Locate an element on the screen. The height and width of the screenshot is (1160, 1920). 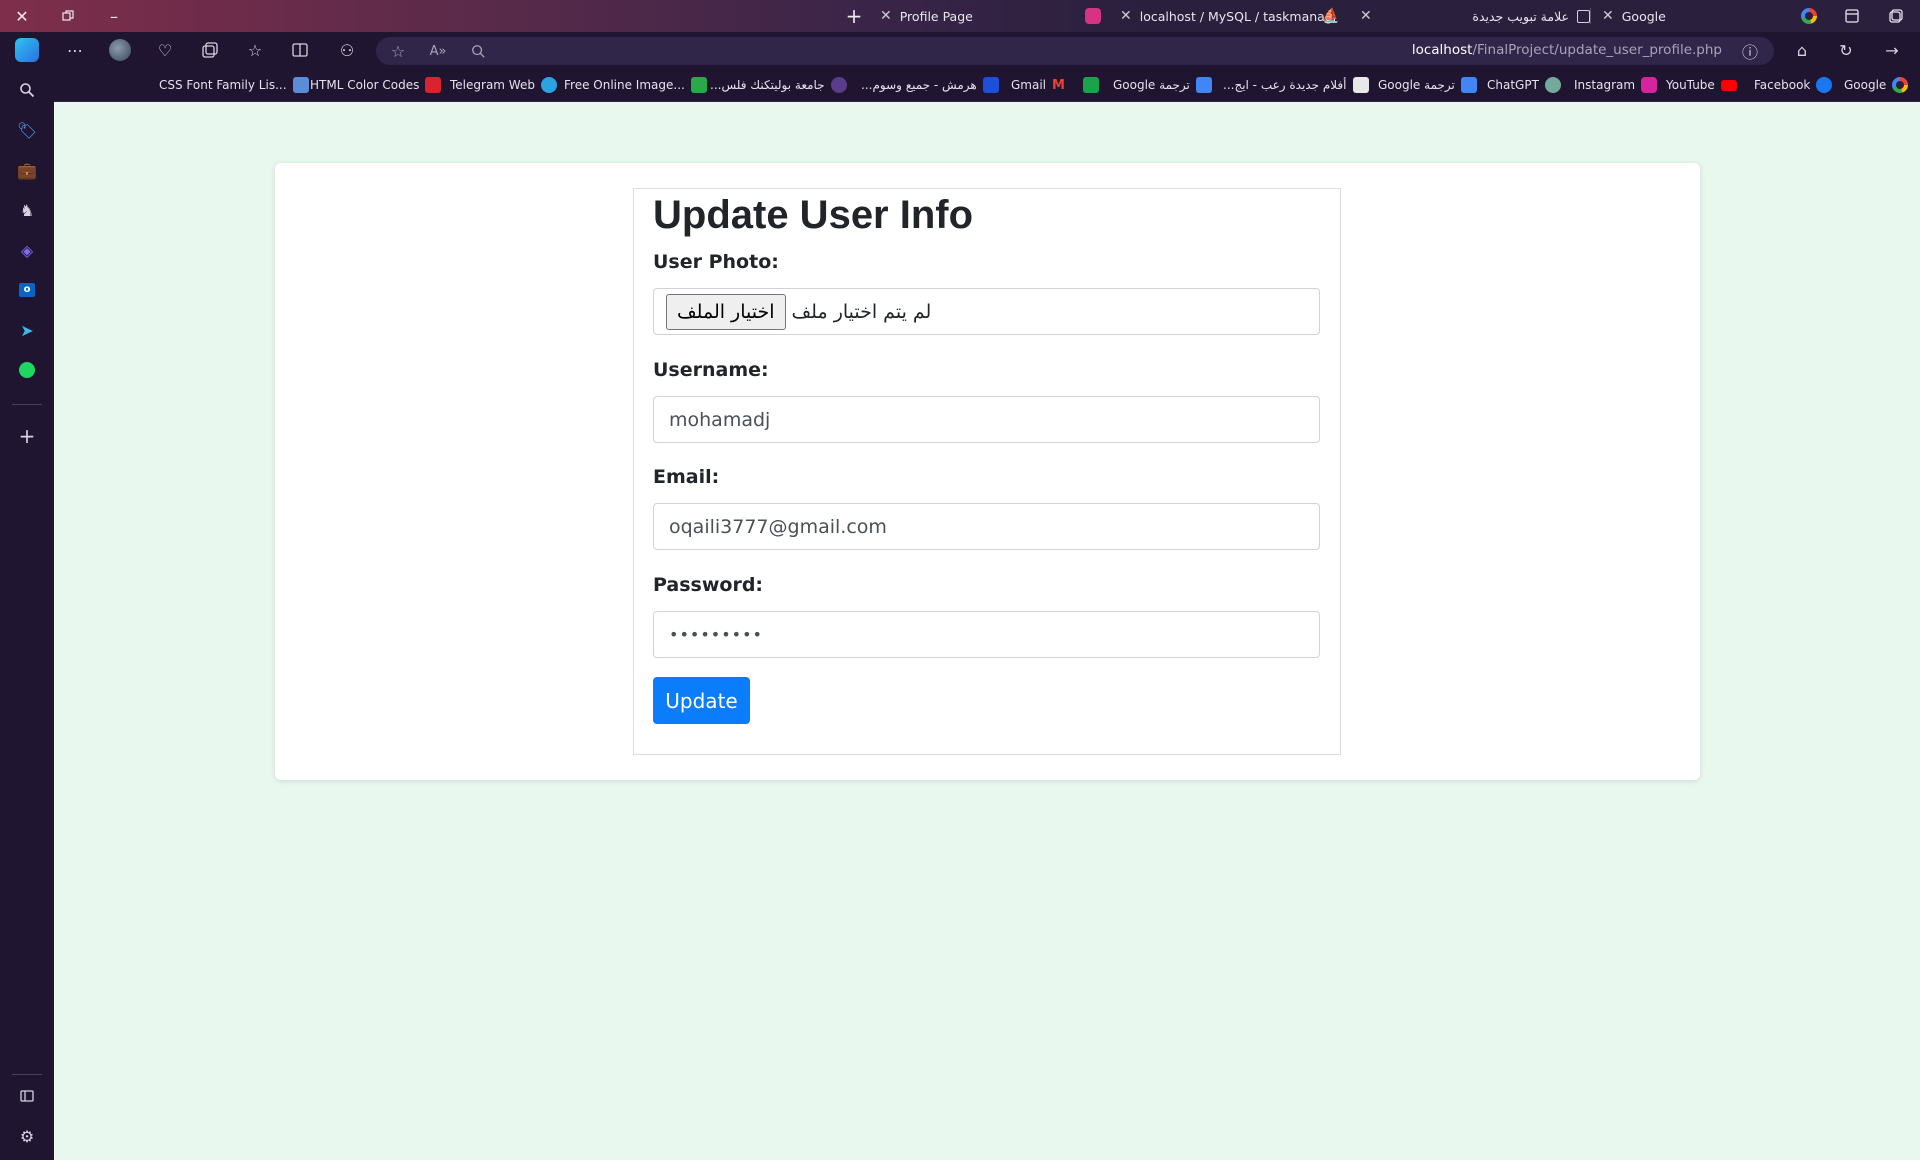
password-field: ••••••••• is located at coordinates (986, 634).